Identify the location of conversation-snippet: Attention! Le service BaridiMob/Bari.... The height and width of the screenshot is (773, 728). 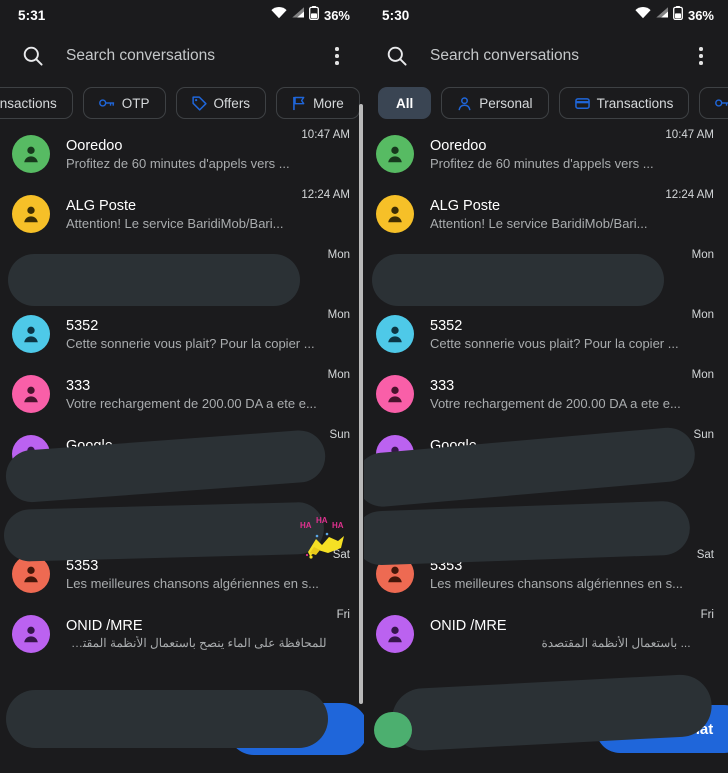
(175, 223).